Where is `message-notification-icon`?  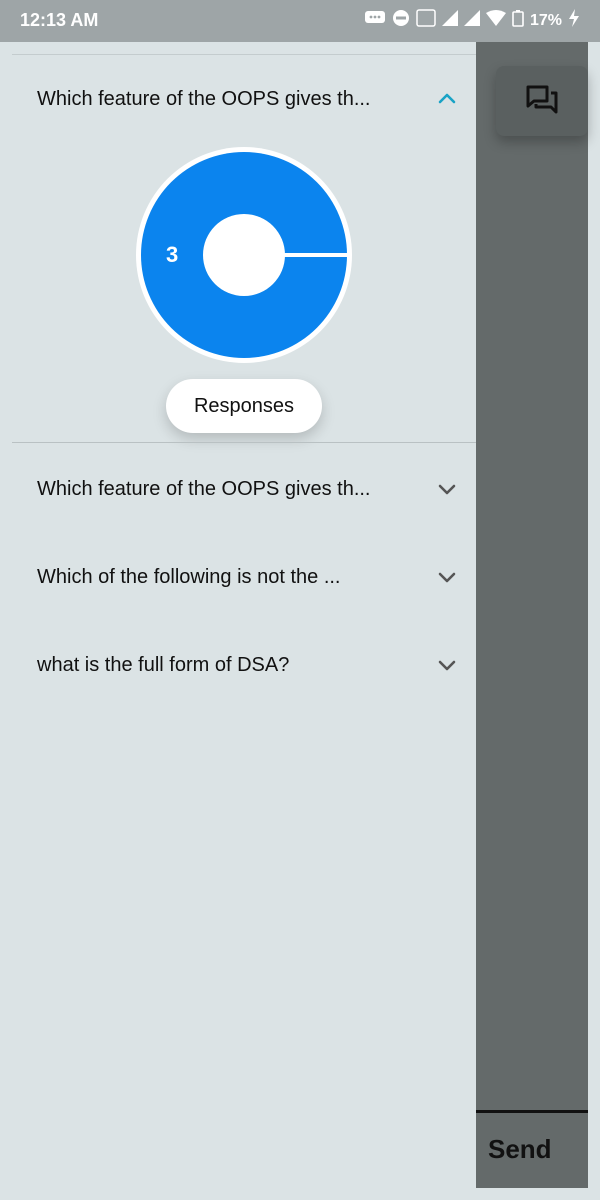 message-notification-icon is located at coordinates (375, 20).